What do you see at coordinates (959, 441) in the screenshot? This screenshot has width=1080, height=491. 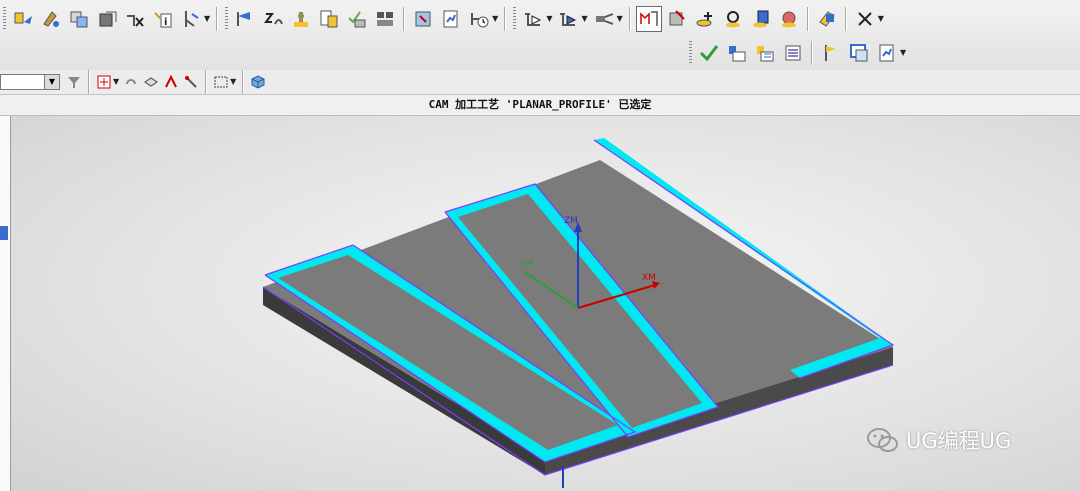 I see `watermark-text: UG编程UG` at bounding box center [959, 441].